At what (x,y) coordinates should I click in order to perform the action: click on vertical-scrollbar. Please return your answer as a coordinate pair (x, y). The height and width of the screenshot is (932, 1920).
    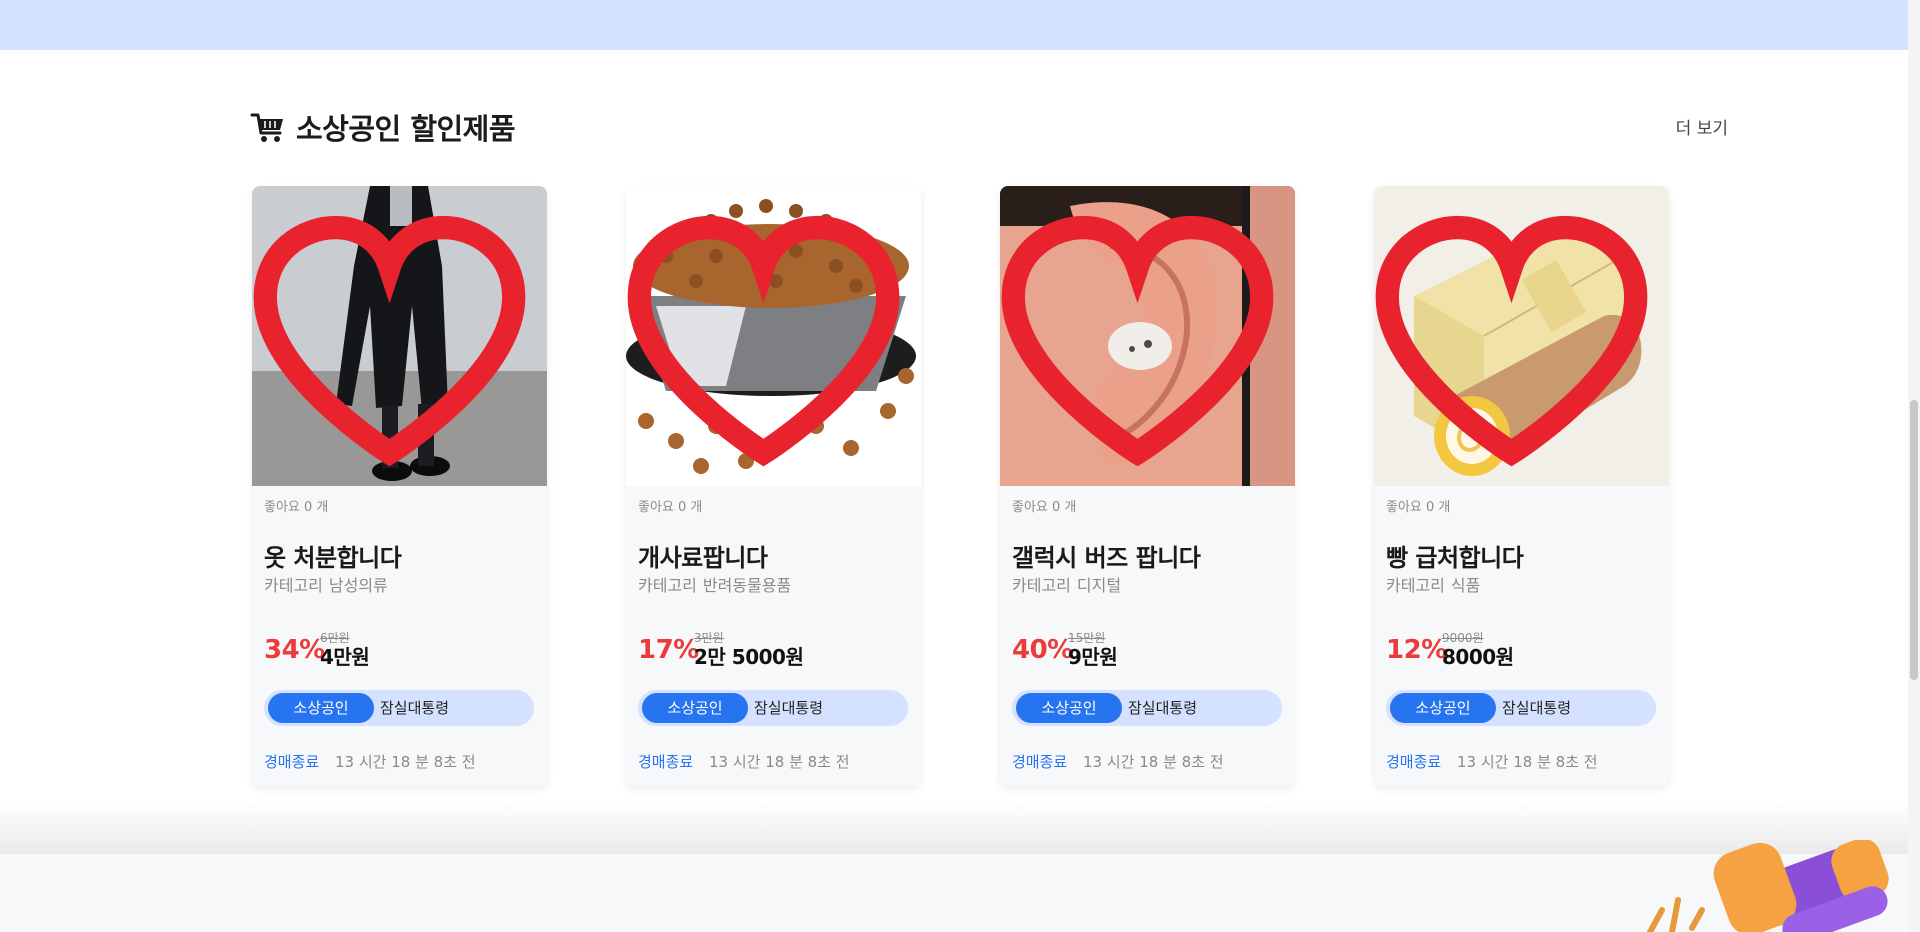
    Looking at the image, I should click on (1914, 466).